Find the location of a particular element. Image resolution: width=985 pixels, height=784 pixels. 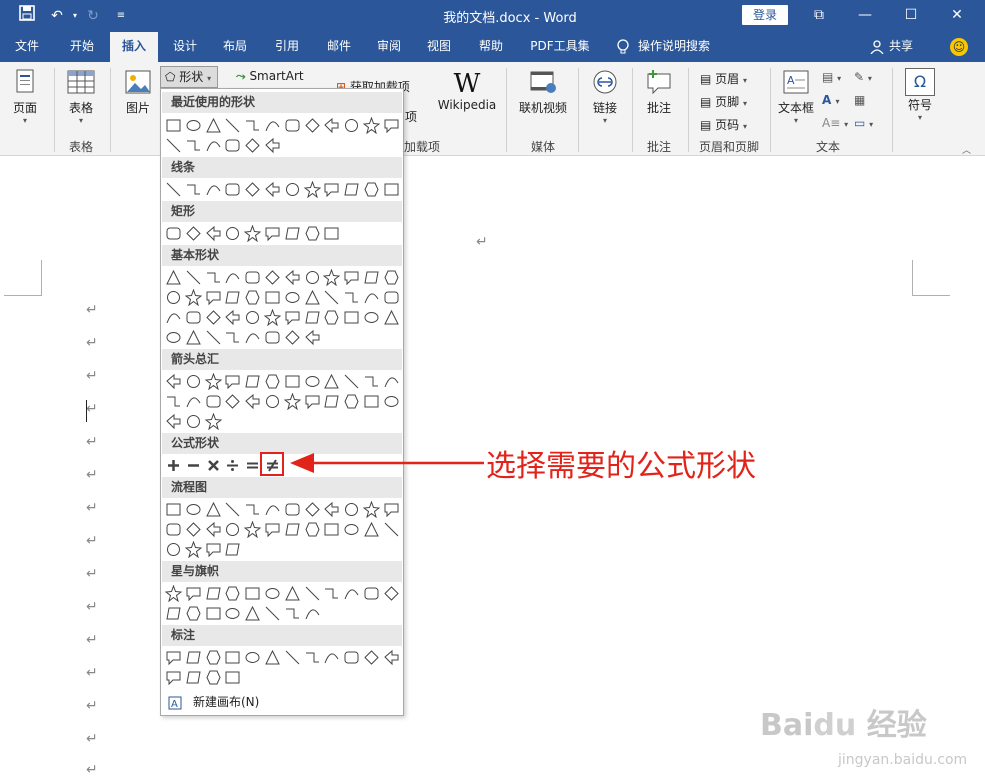

maximize-icon: ☐ is located at coordinates (911, 16).